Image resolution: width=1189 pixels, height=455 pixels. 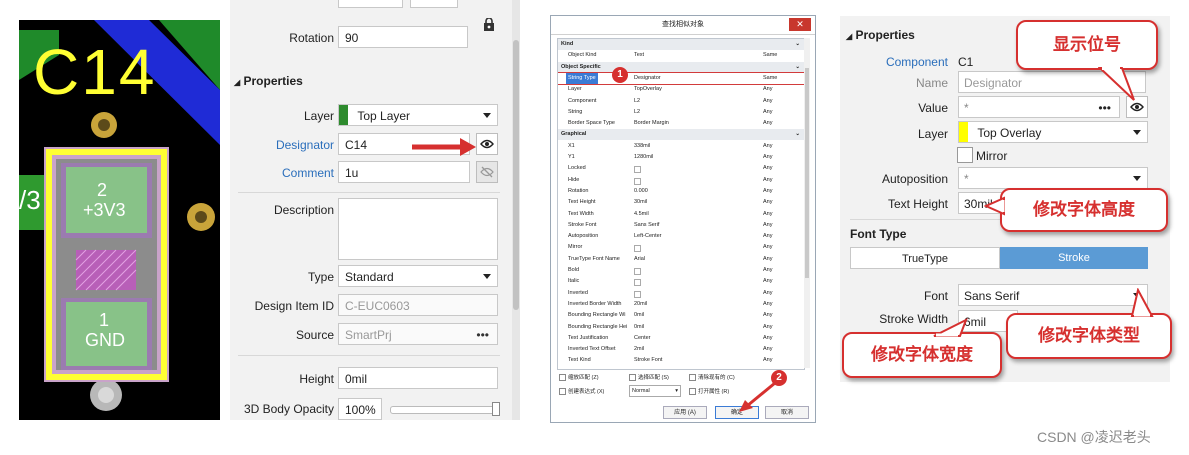 I want to click on clear-existing-checkbox: 清除现有的 (C), so click(x=712, y=377).